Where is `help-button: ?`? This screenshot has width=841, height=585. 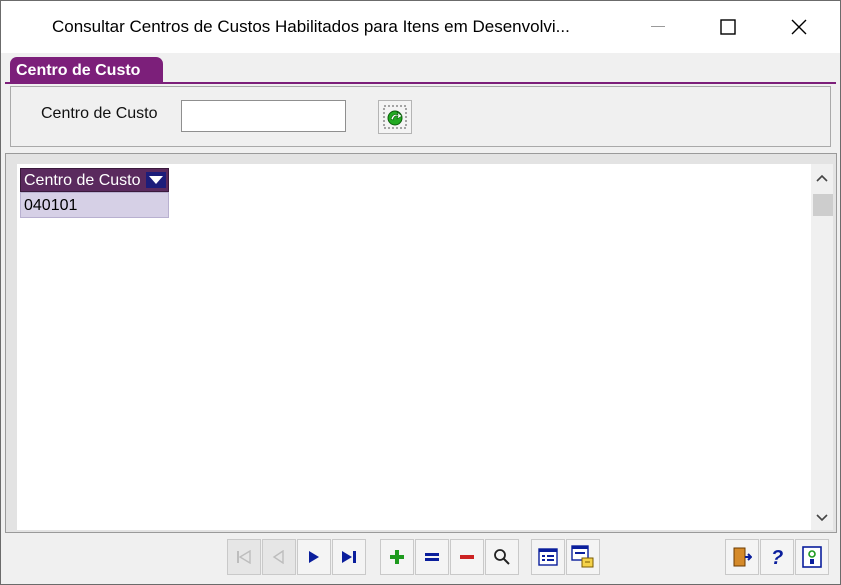 help-button: ? is located at coordinates (777, 557).